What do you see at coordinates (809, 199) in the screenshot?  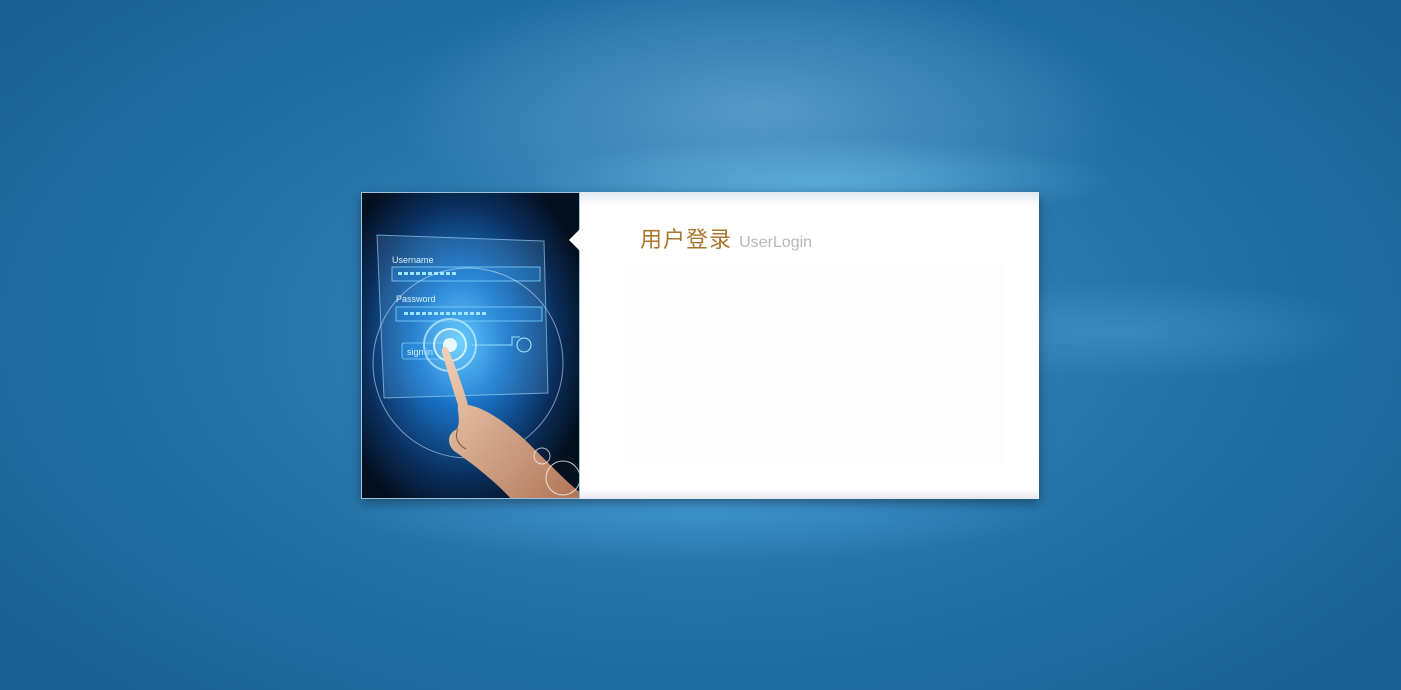 I see `card-top-shade` at bounding box center [809, 199].